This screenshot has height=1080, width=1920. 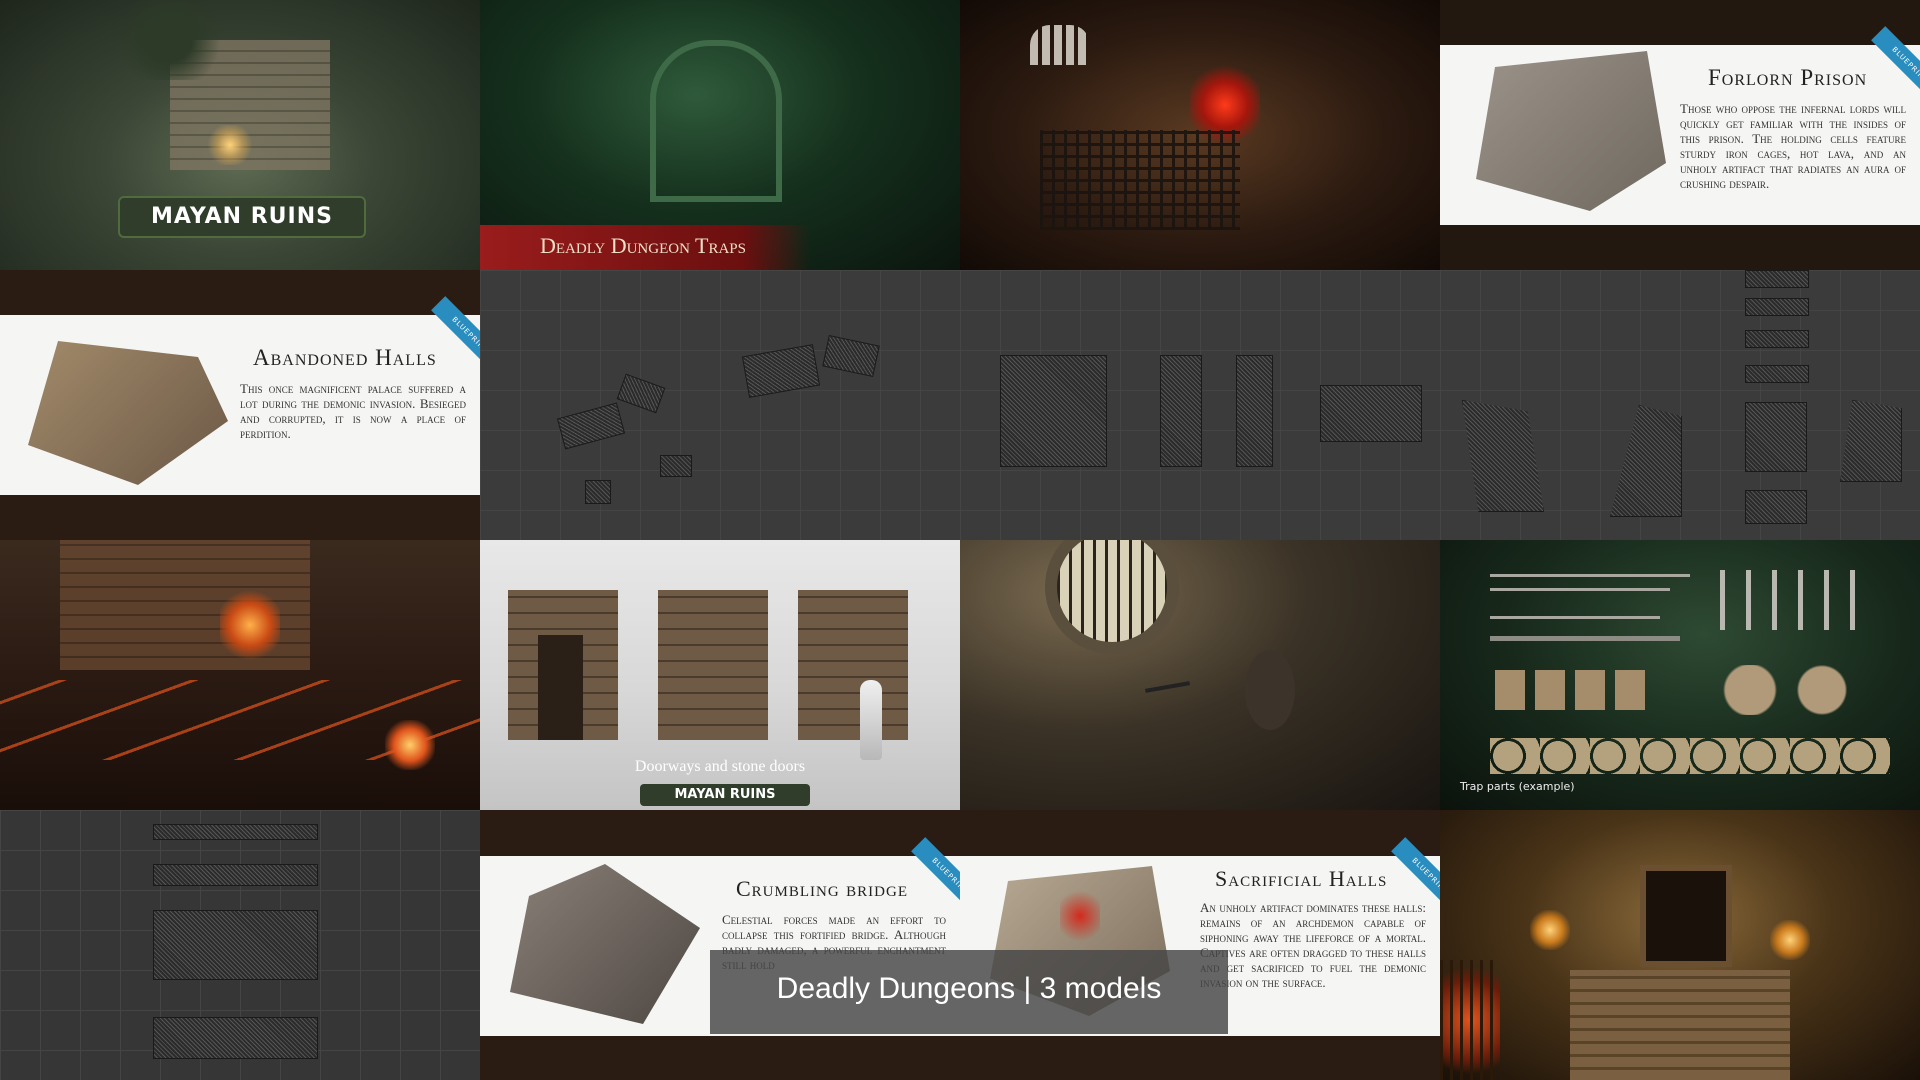 I want to click on right-brazier, so click(x=1790, y=940).